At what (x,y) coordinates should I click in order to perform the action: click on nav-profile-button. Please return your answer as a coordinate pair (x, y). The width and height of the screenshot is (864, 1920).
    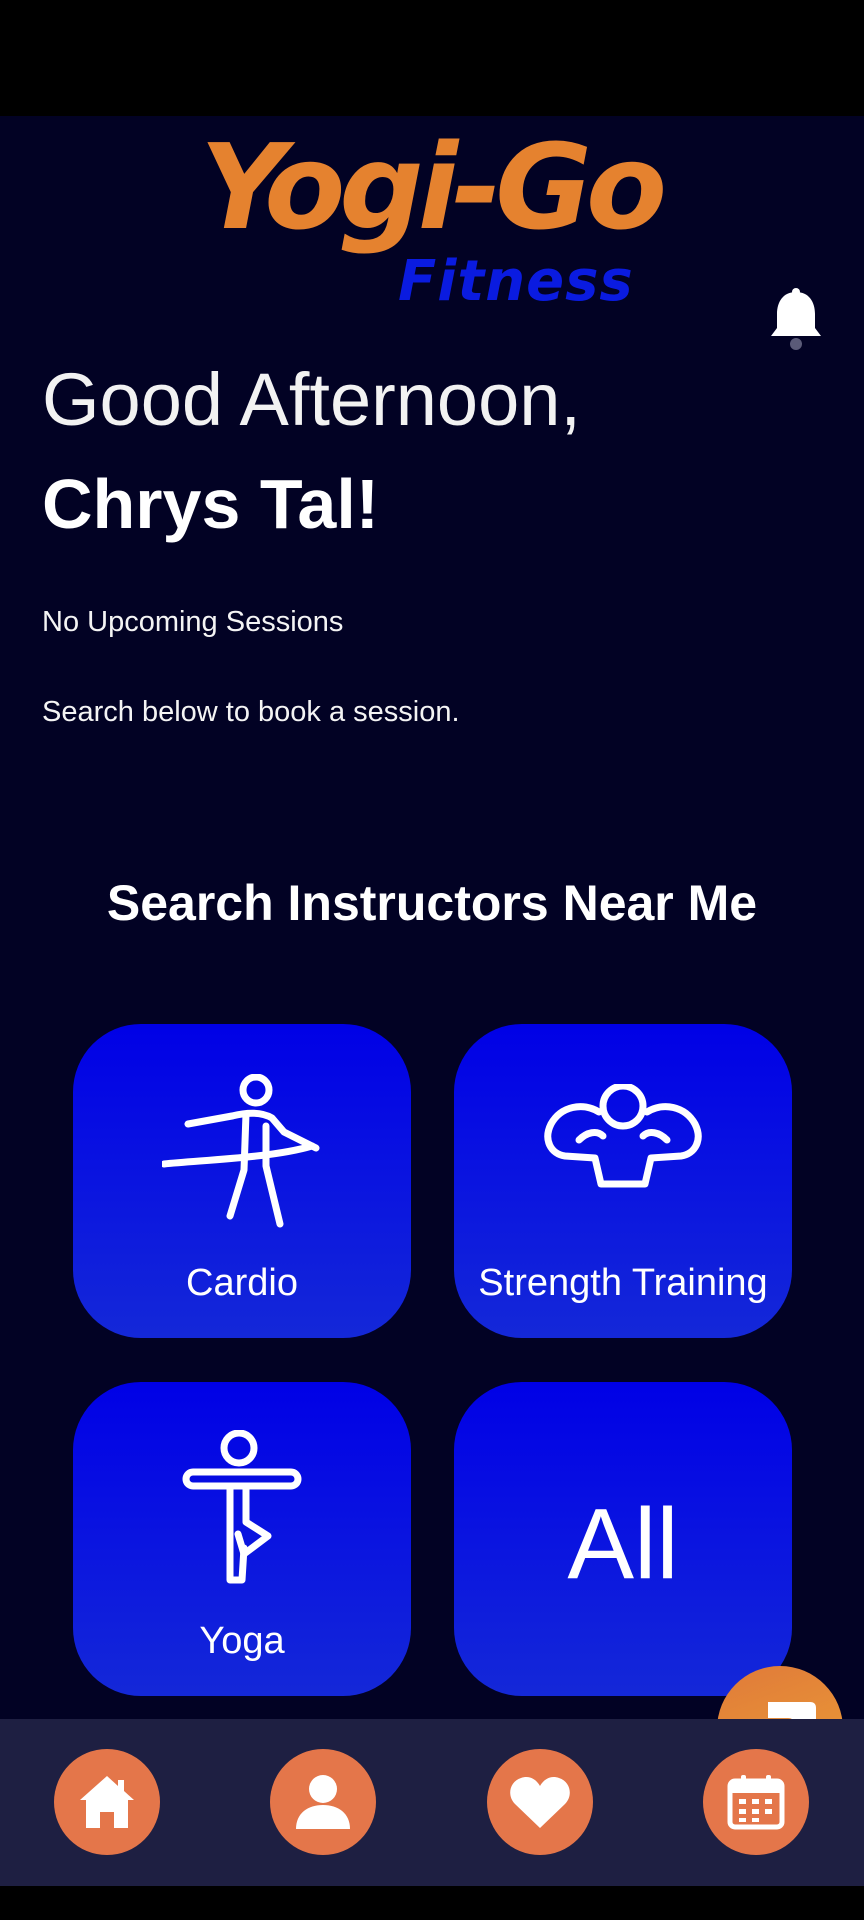
    Looking at the image, I should click on (323, 1802).